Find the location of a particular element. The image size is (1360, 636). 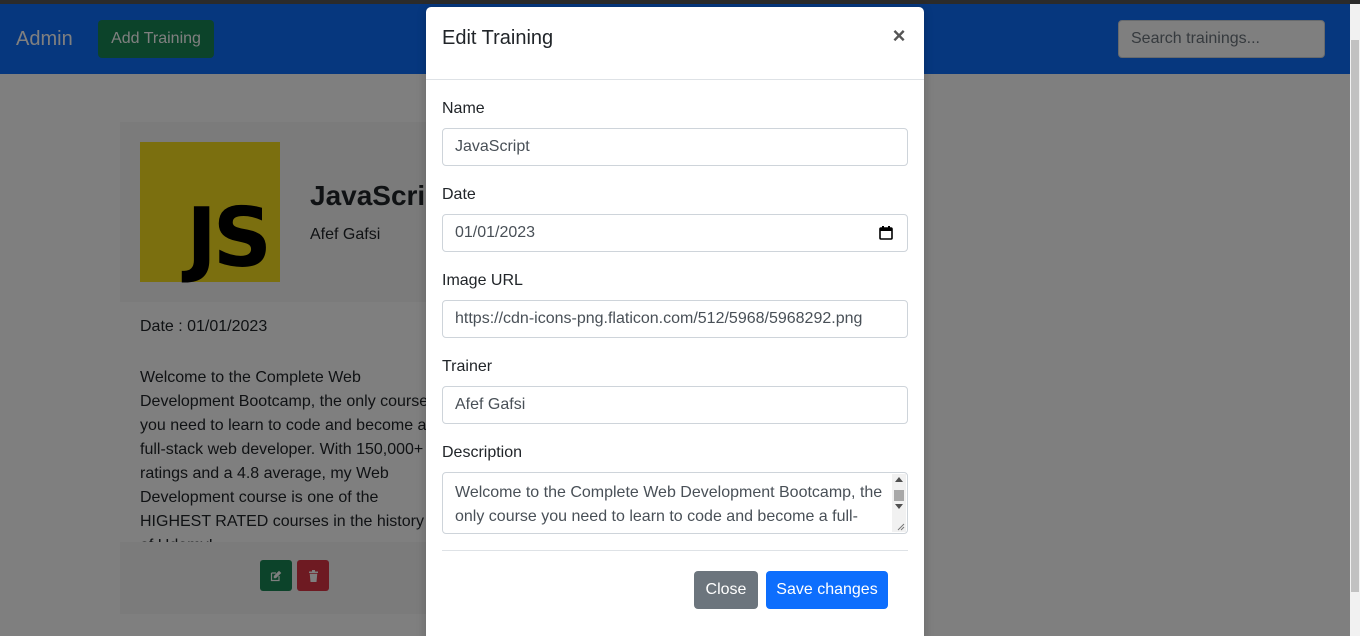

scroll-up-arrow-icon is located at coordinates (899, 479).